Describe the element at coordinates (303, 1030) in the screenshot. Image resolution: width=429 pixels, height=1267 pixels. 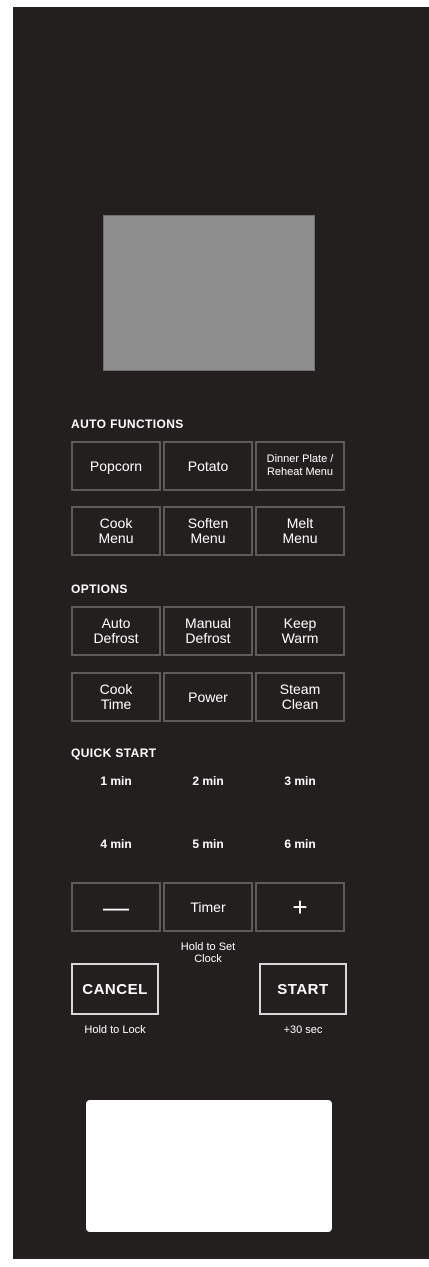
I see `start-hint: +30 sec` at that location.